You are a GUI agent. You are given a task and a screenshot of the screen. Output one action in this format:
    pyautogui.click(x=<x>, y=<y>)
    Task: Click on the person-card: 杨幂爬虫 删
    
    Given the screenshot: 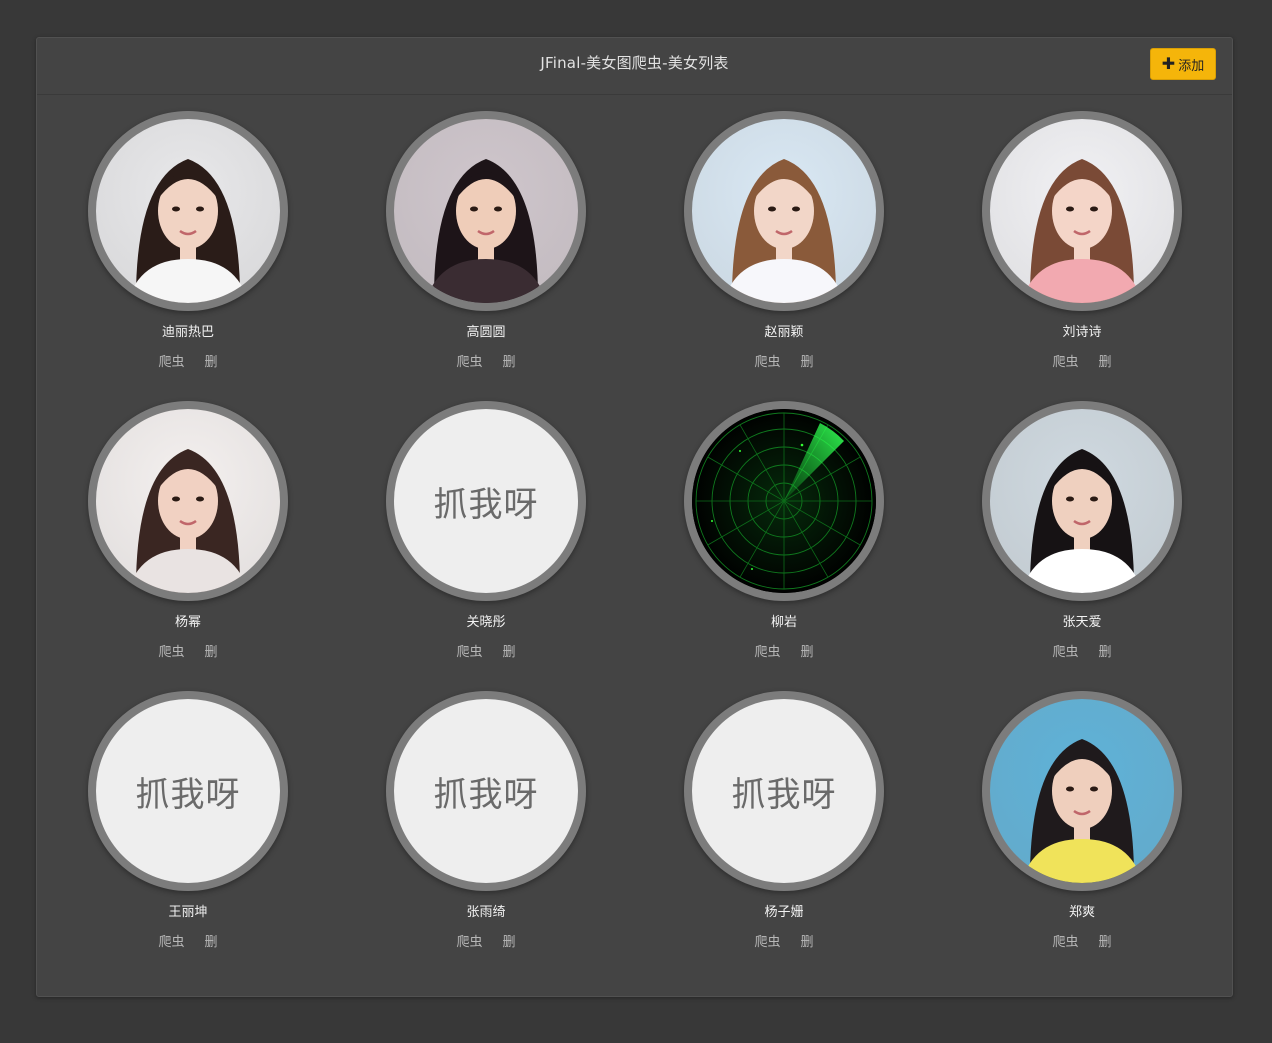 What is the action you would take?
    pyautogui.click(x=188, y=530)
    